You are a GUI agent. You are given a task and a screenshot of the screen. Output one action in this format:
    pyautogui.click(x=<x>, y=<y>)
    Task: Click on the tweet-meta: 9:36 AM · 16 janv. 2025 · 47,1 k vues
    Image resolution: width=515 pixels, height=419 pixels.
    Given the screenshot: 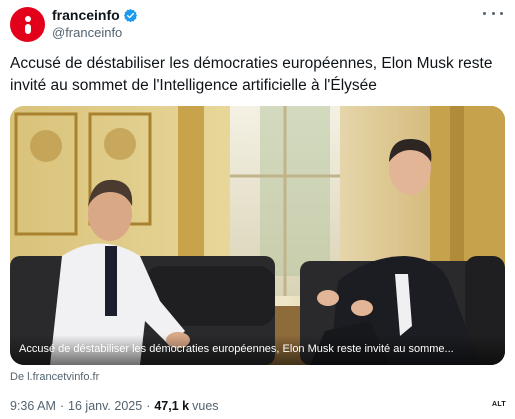 What is the action you would take?
    pyautogui.click(x=114, y=406)
    